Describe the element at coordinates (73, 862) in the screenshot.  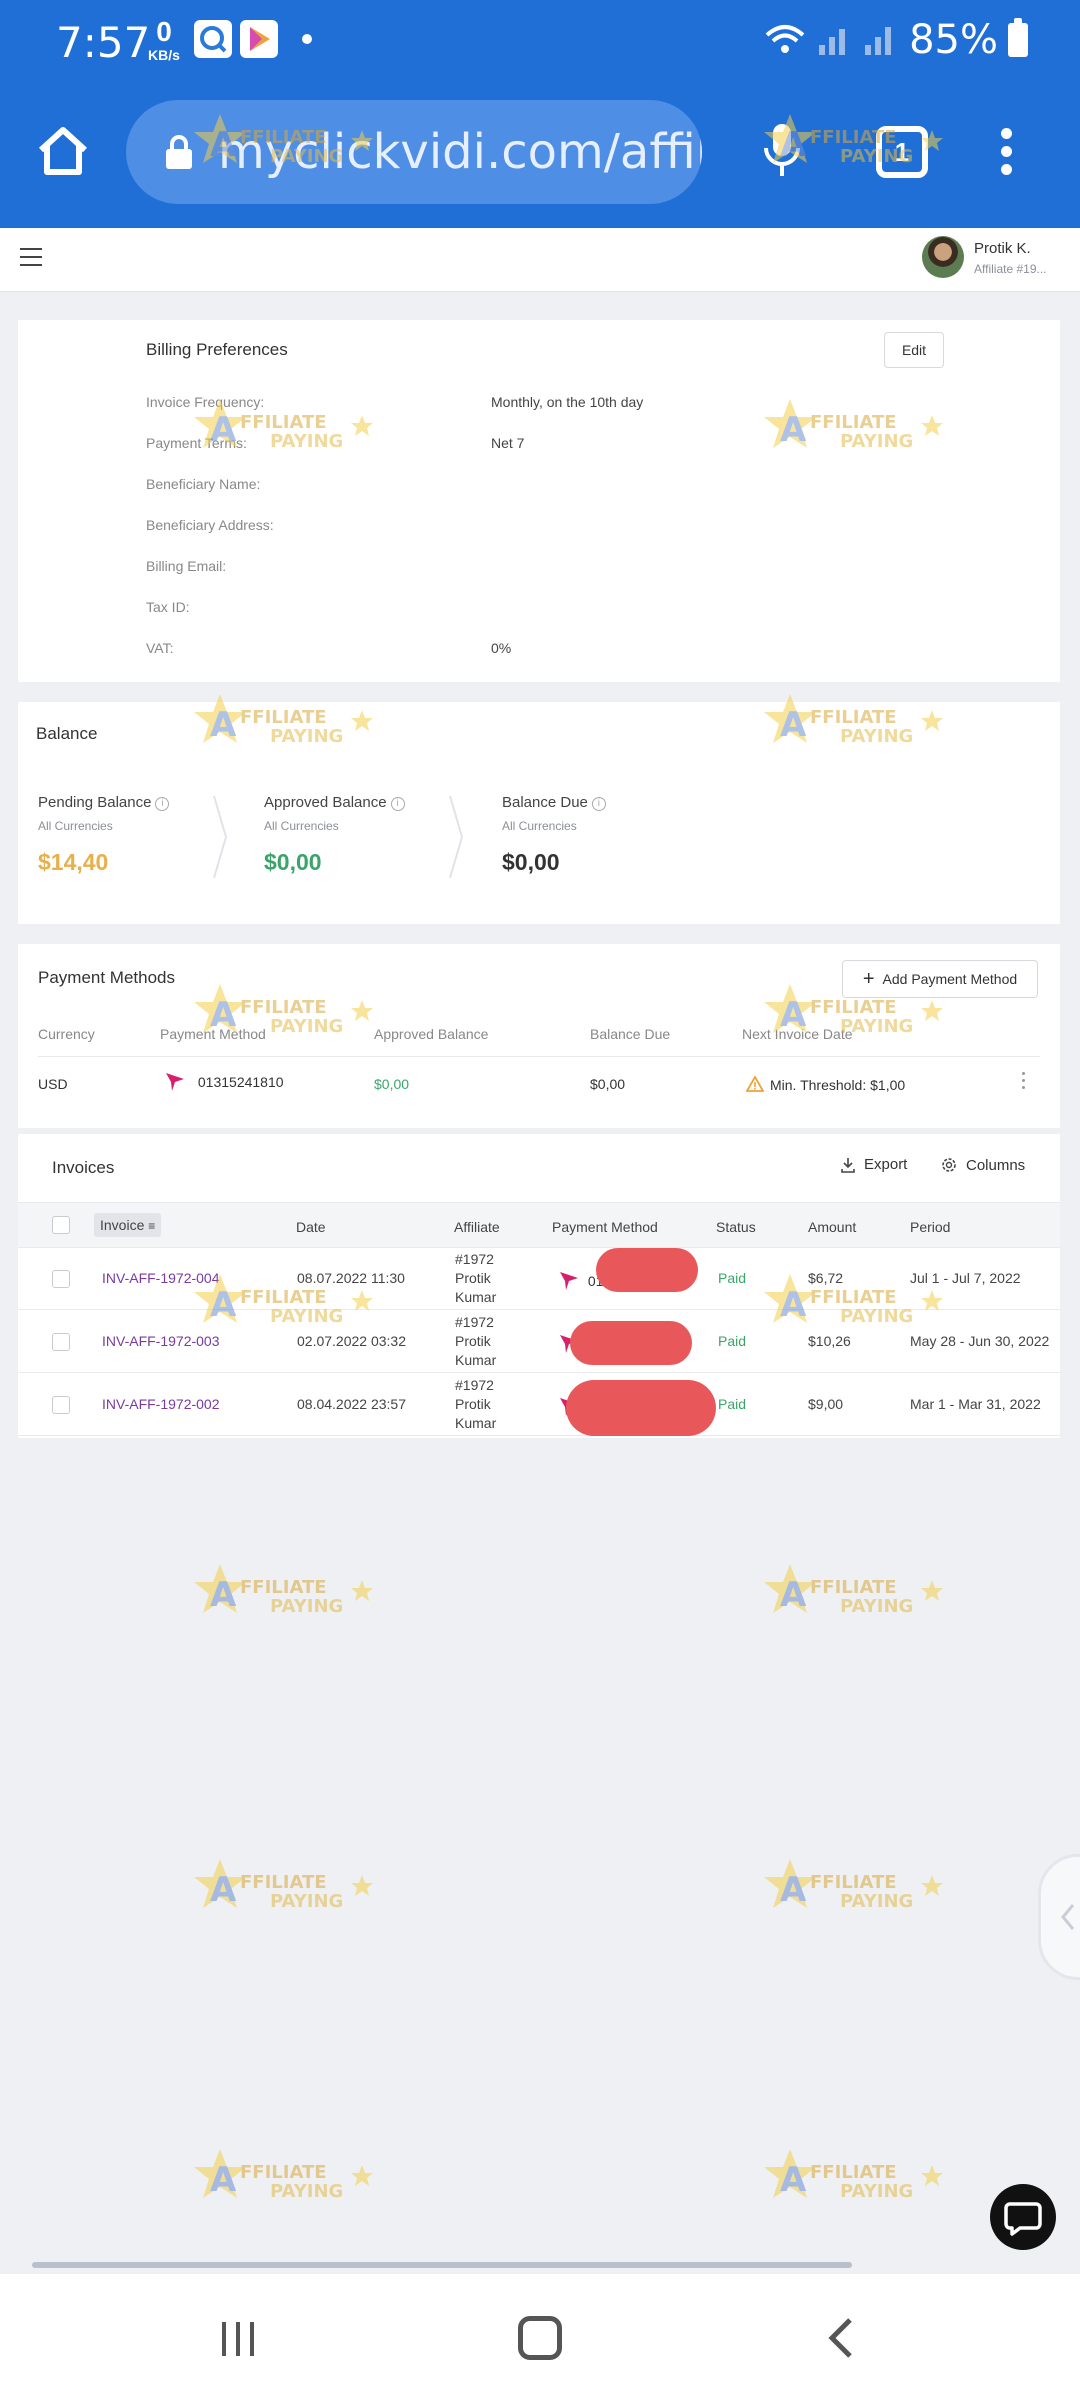
I see `pending-balance-amount: $14,40` at that location.